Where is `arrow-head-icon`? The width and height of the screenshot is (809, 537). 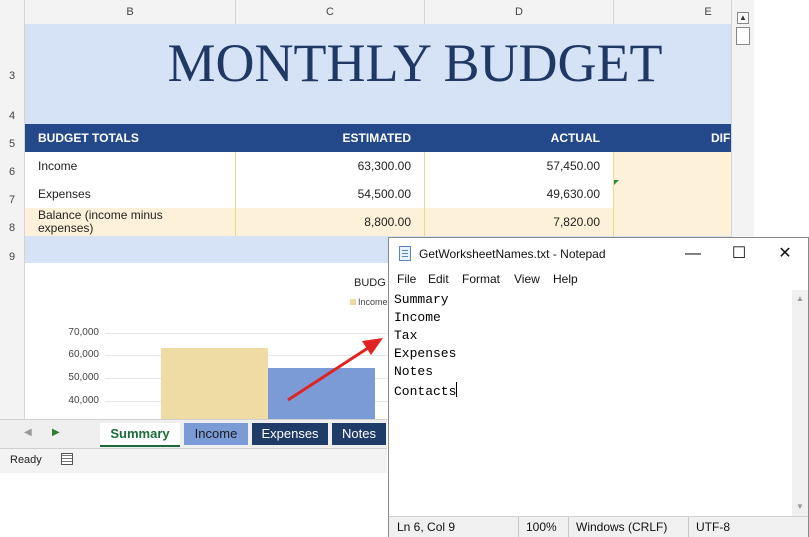
arrow-head-icon is located at coordinates (372, 346).